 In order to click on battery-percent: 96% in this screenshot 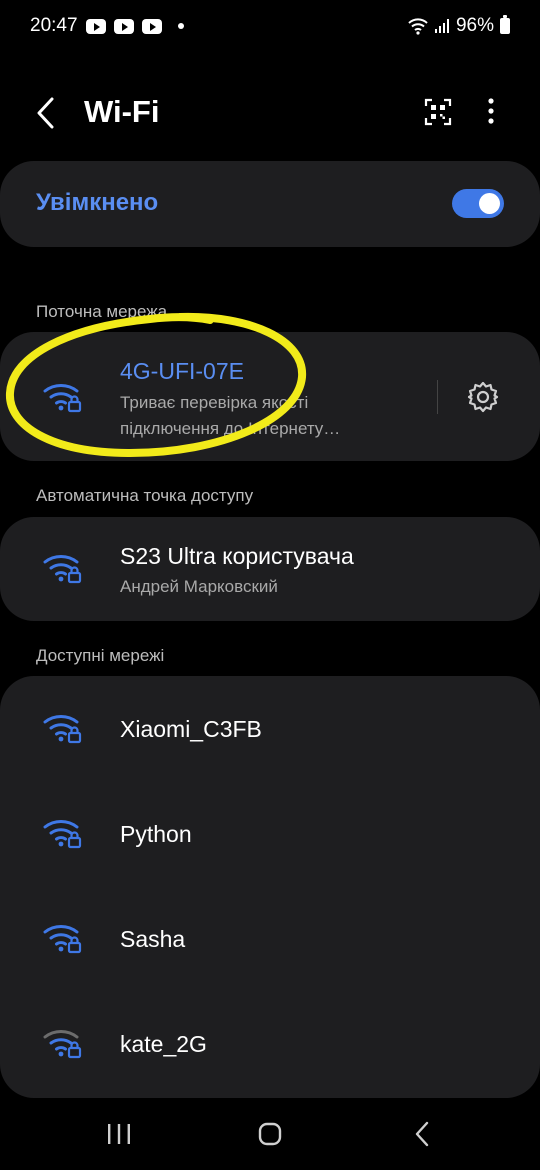, I will do `click(474, 25)`.